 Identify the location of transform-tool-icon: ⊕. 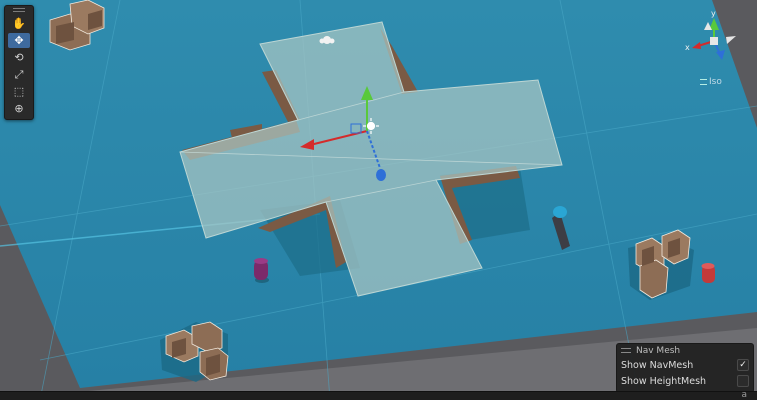
(19, 108).